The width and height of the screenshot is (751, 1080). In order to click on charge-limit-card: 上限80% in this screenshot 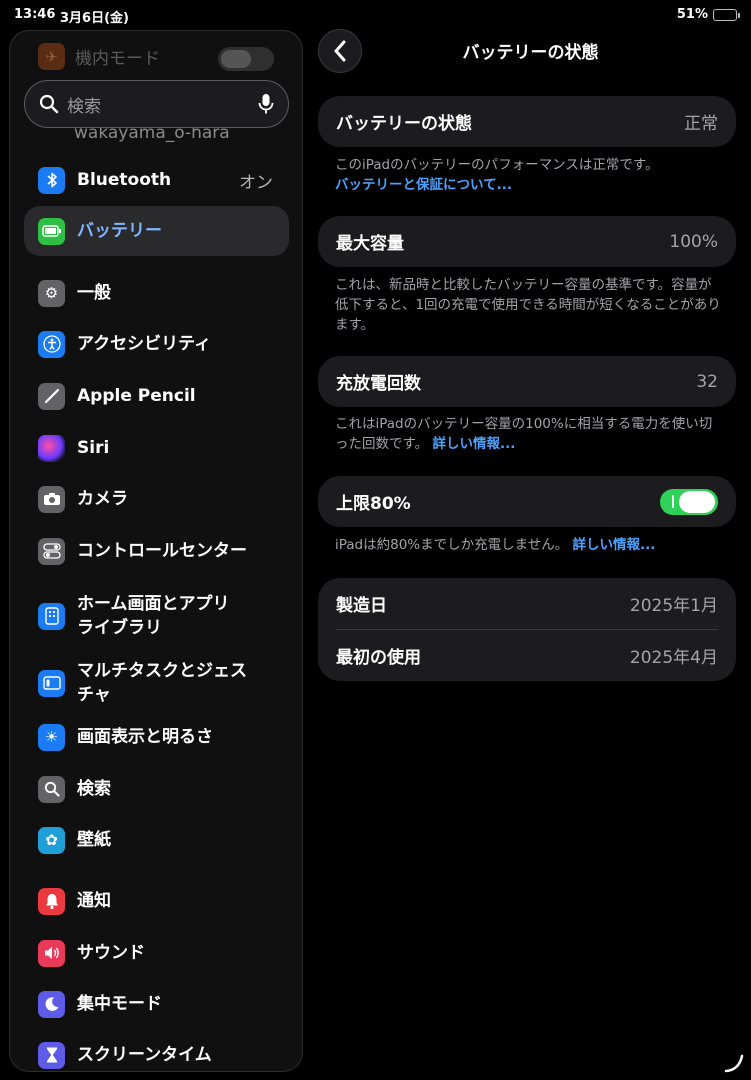, I will do `click(527, 501)`.